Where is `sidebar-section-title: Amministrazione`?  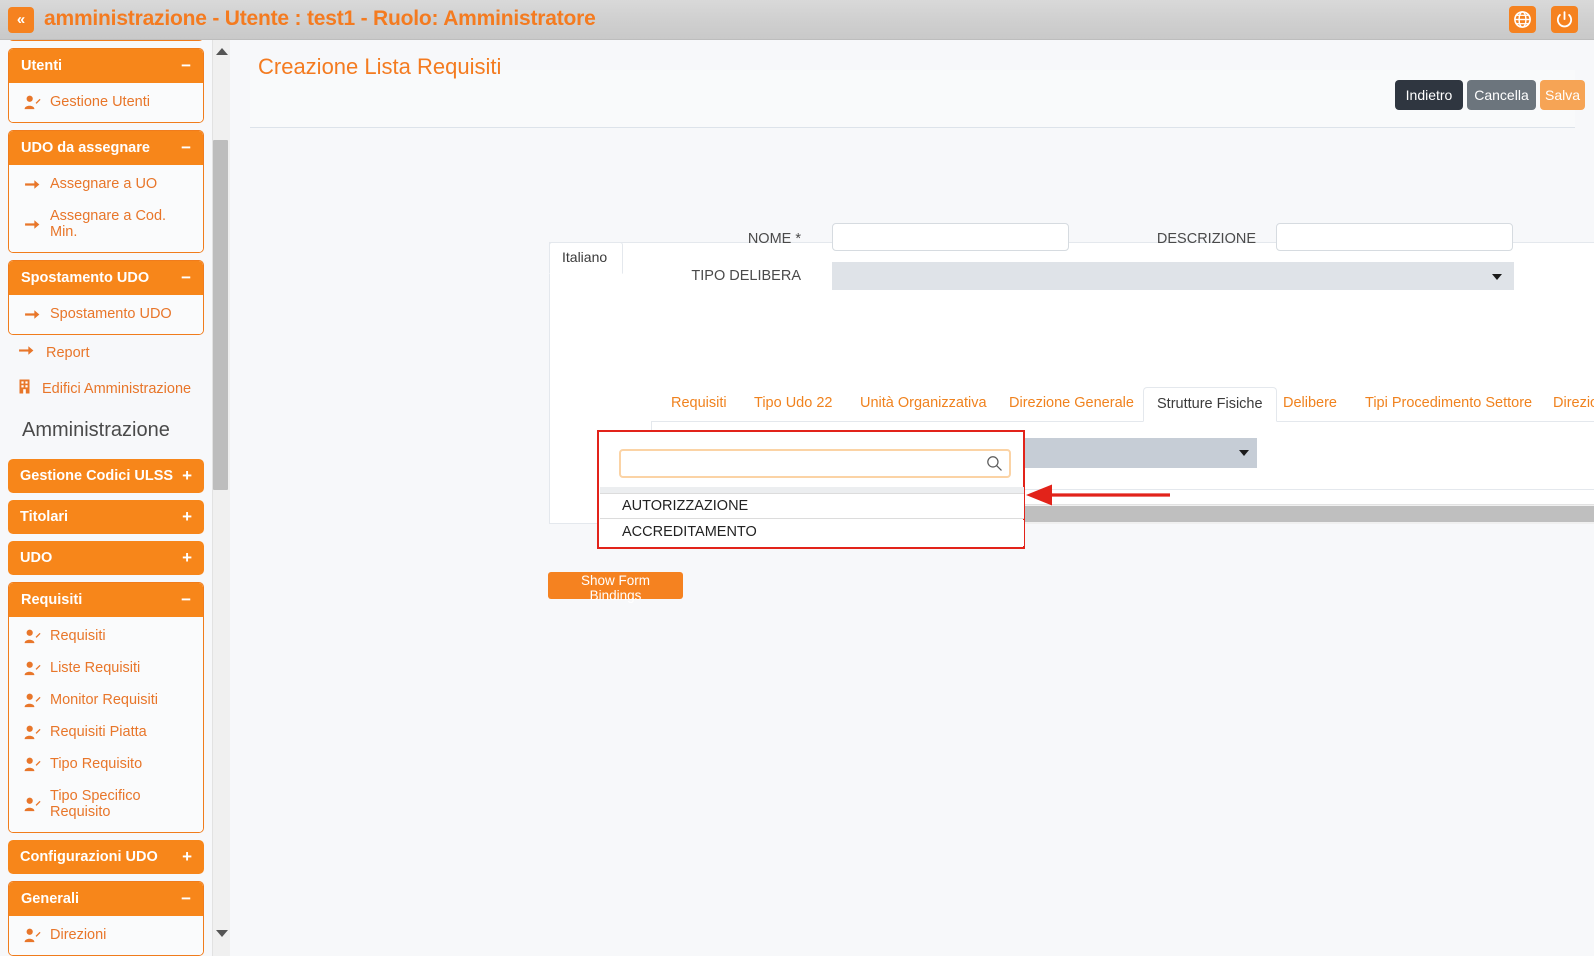
sidebar-section-title: Amministrazione is located at coordinates (96, 430).